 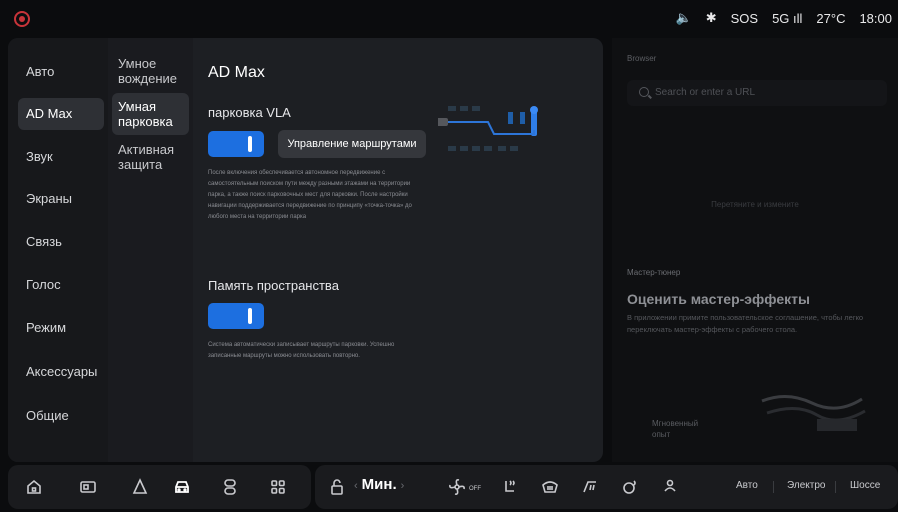 I want to click on lock-icon, so click(x=337, y=487).